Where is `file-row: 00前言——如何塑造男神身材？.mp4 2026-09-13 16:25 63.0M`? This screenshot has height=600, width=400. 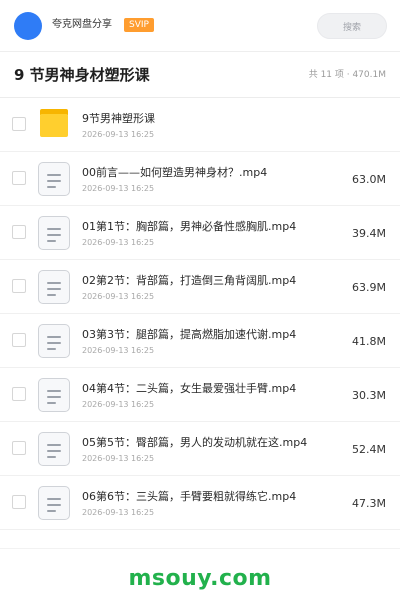 file-row: 00前言——如何塑造男神身材？.mp4 2026-09-13 16:25 63.0M is located at coordinates (200, 179).